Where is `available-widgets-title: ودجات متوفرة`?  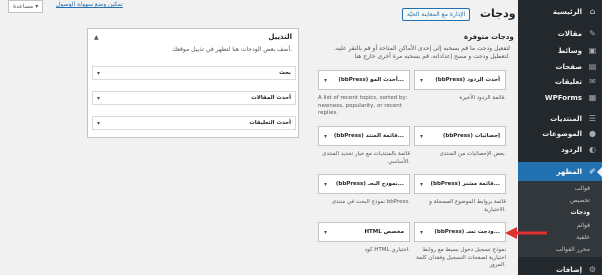 available-widgets-title: ودجات متوفرة is located at coordinates (489, 37).